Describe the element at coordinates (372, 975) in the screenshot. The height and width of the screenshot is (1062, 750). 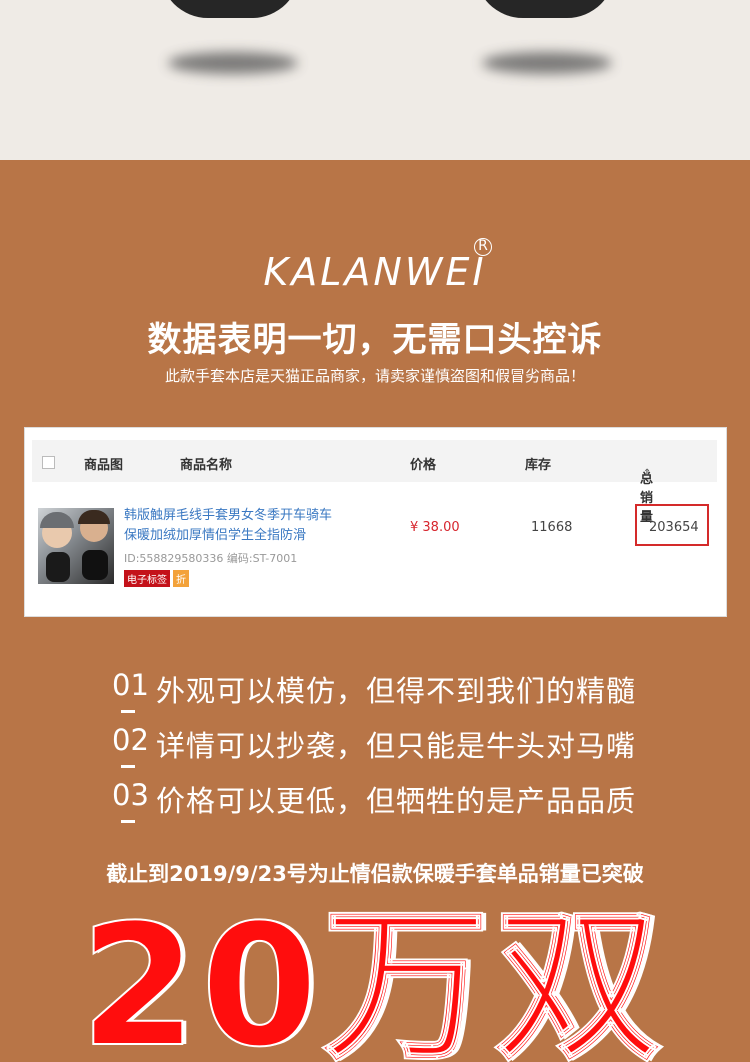
I see `sales-milestone: 20万双` at that location.